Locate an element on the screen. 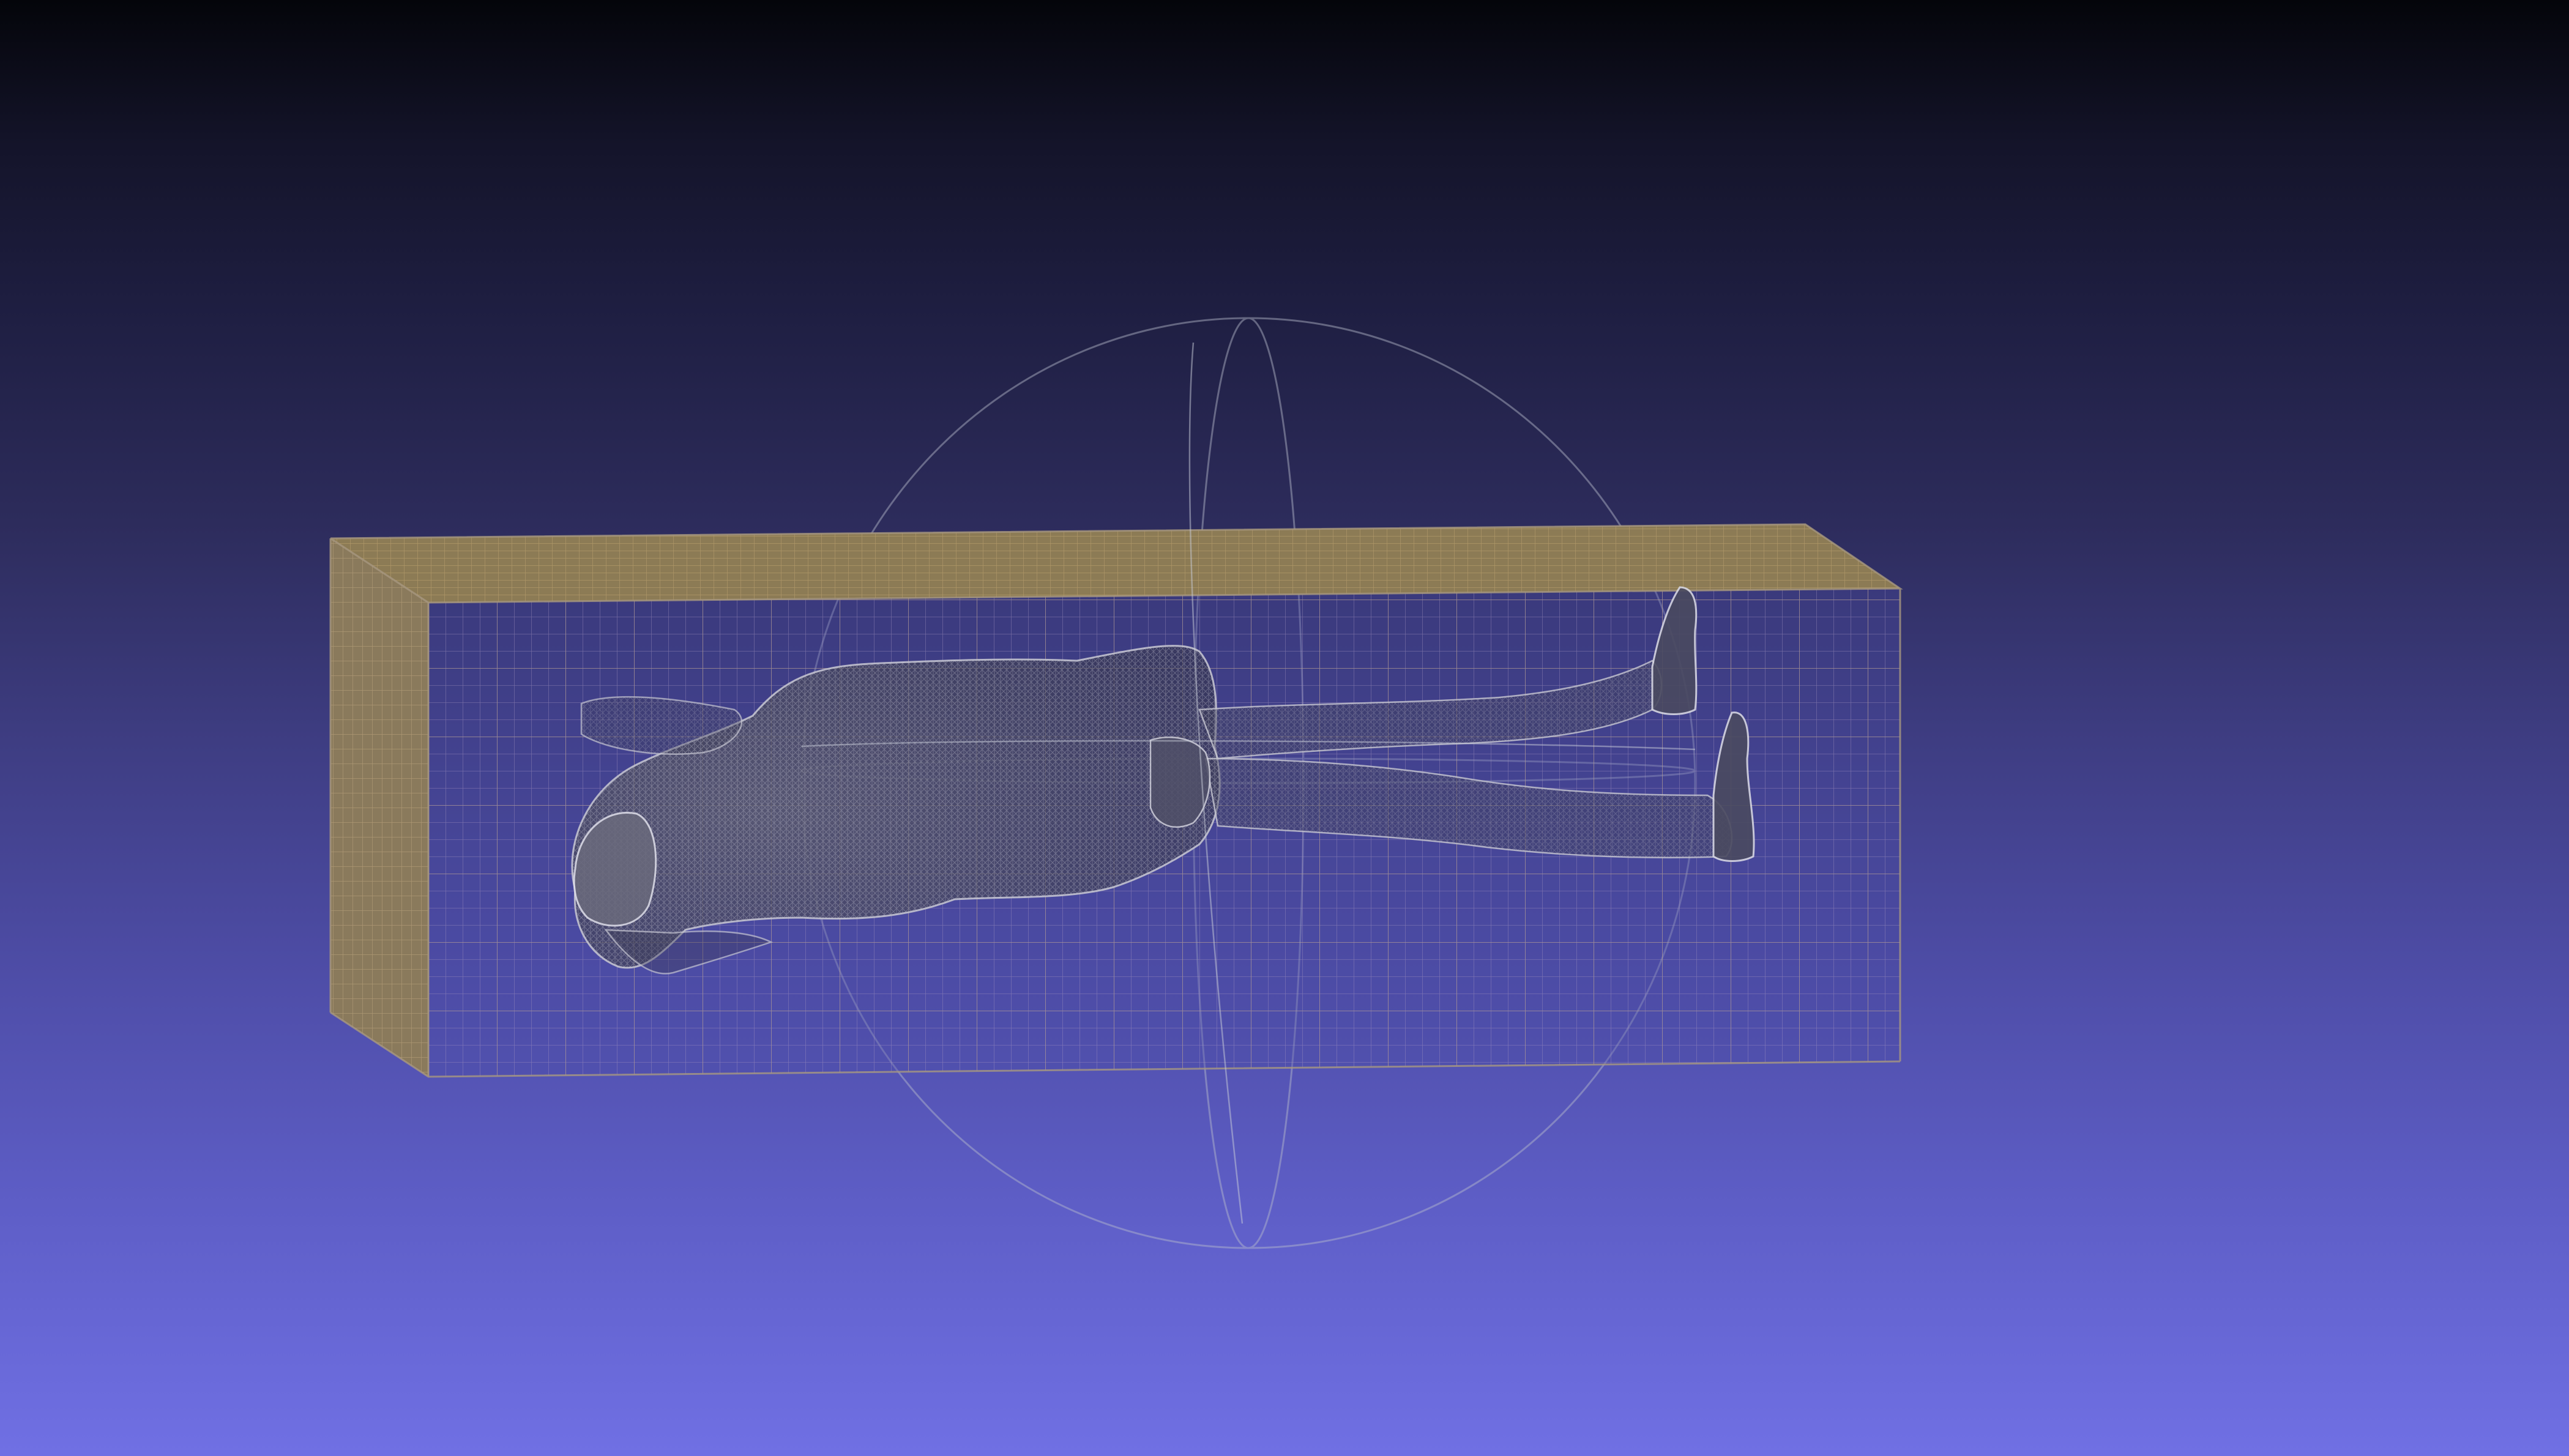  box-left-face-grid is located at coordinates (379, 808).